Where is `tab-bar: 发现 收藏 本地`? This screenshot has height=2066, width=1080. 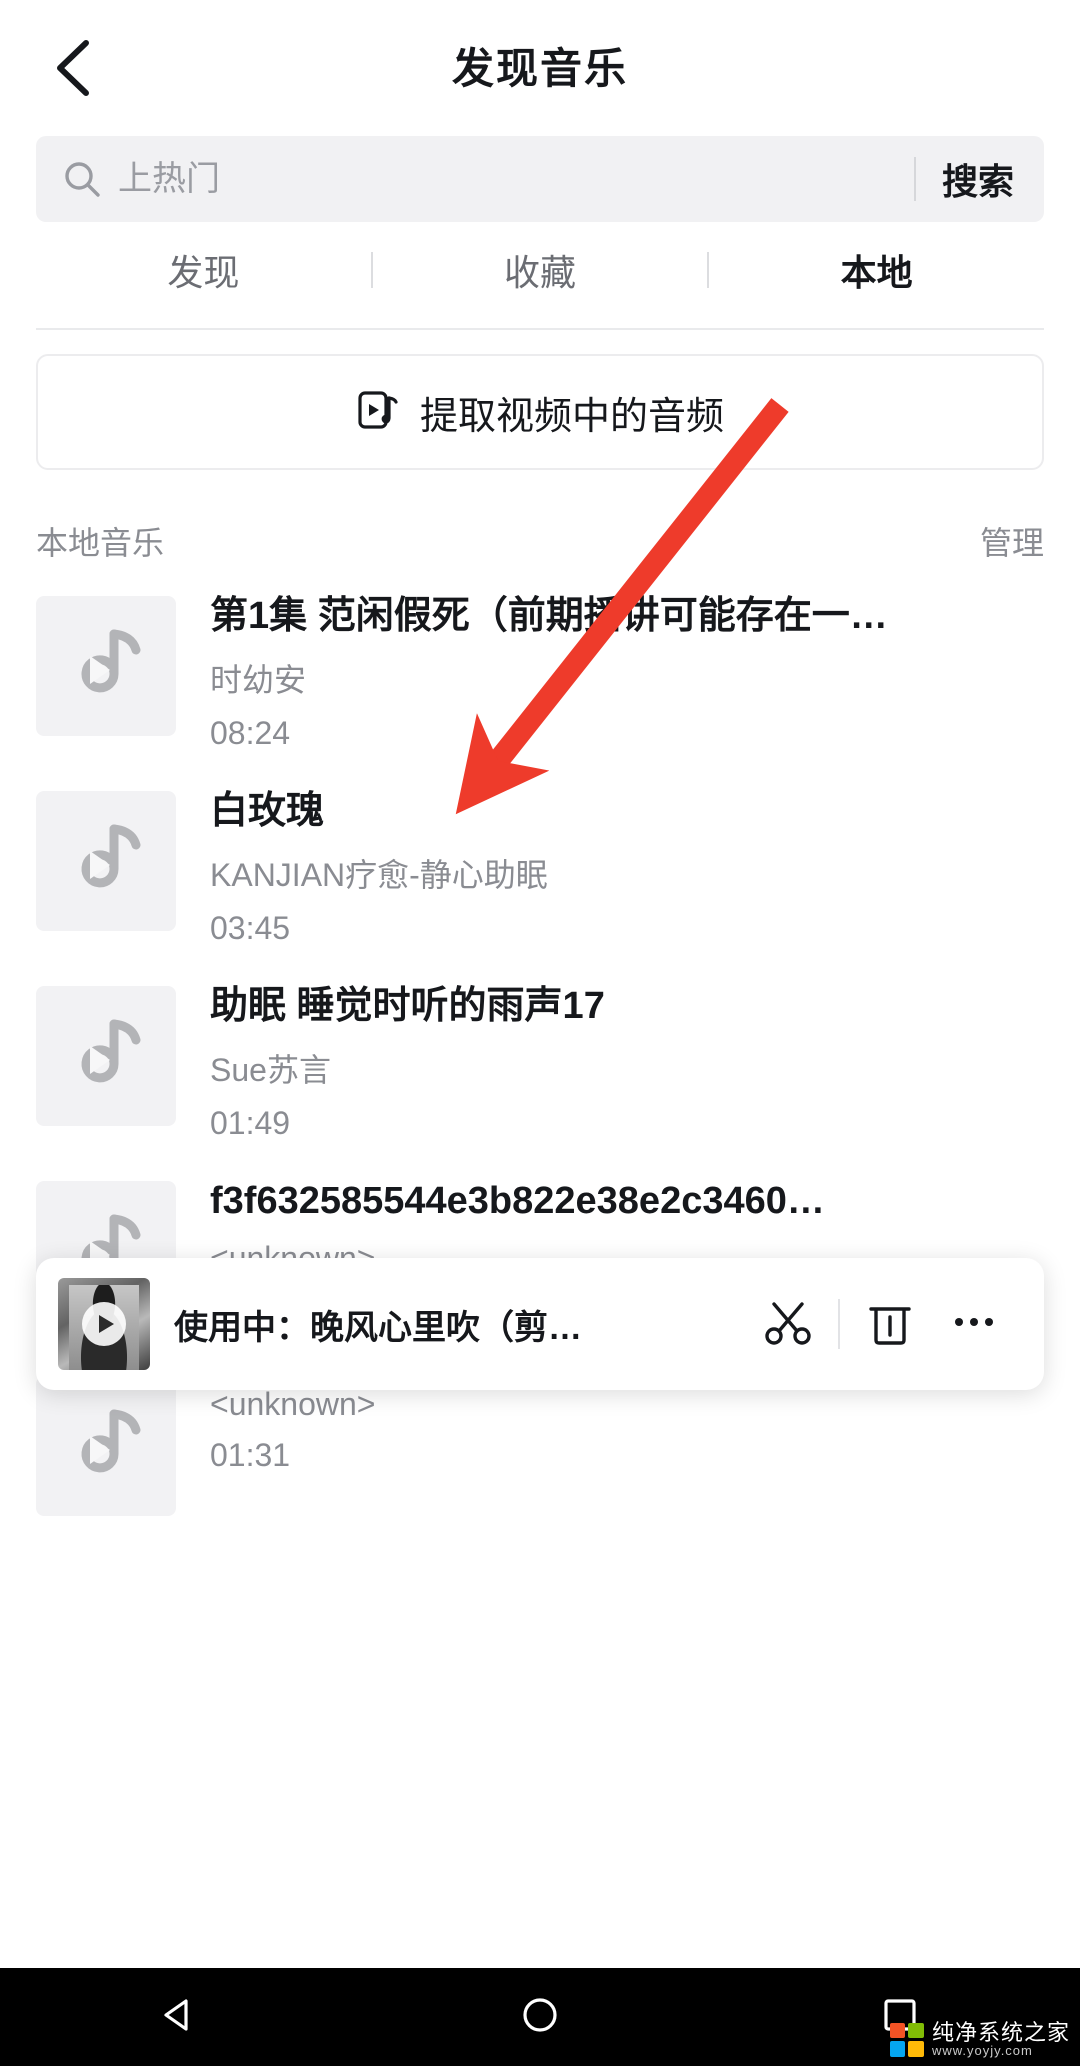 tab-bar: 发现 收藏 本地 is located at coordinates (540, 276).